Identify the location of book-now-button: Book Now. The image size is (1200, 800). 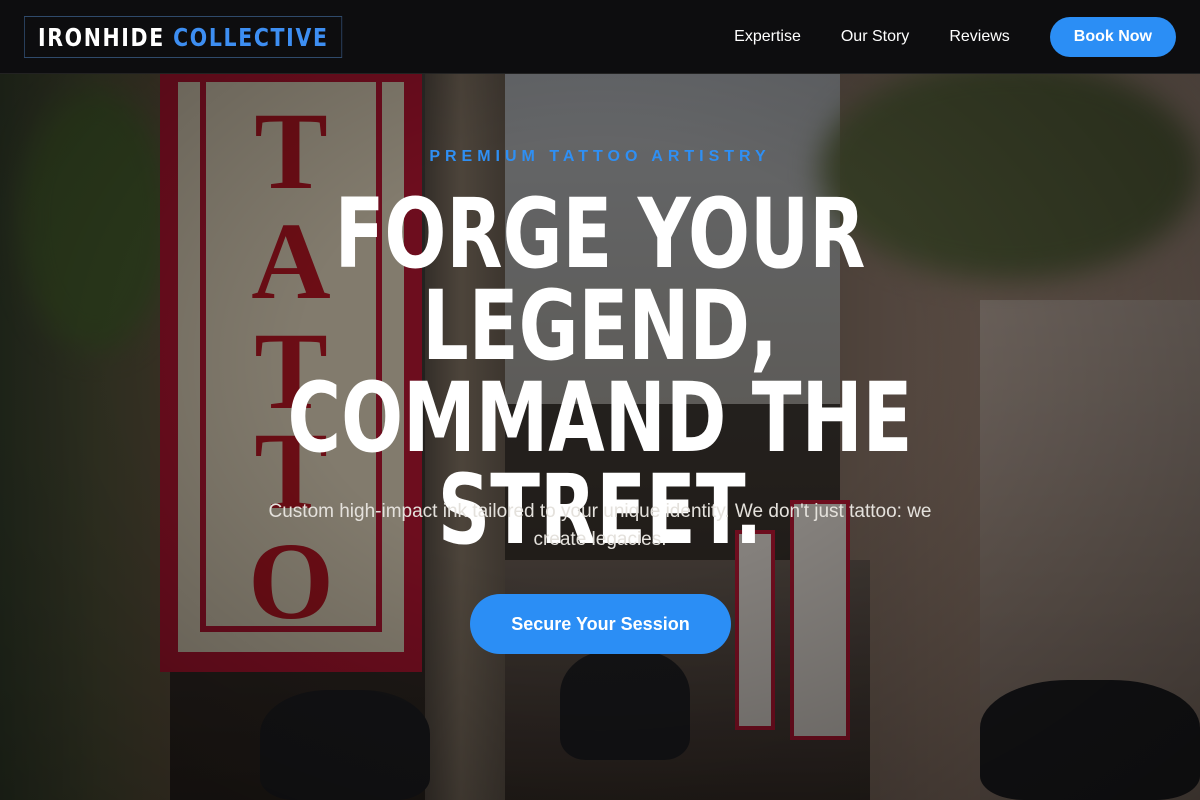
(1112, 37).